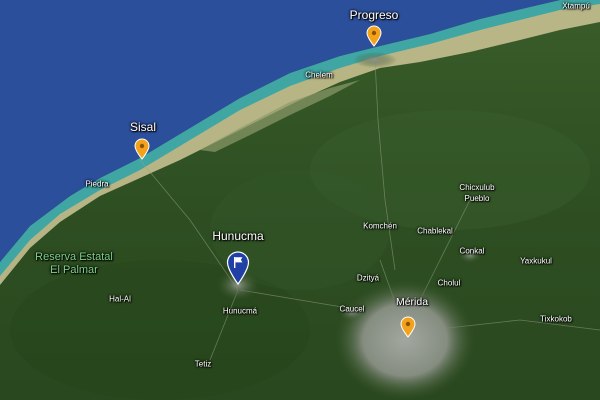  What do you see at coordinates (576, 6) in the screenshot?
I see `label-xtampu: Xtampú` at bounding box center [576, 6].